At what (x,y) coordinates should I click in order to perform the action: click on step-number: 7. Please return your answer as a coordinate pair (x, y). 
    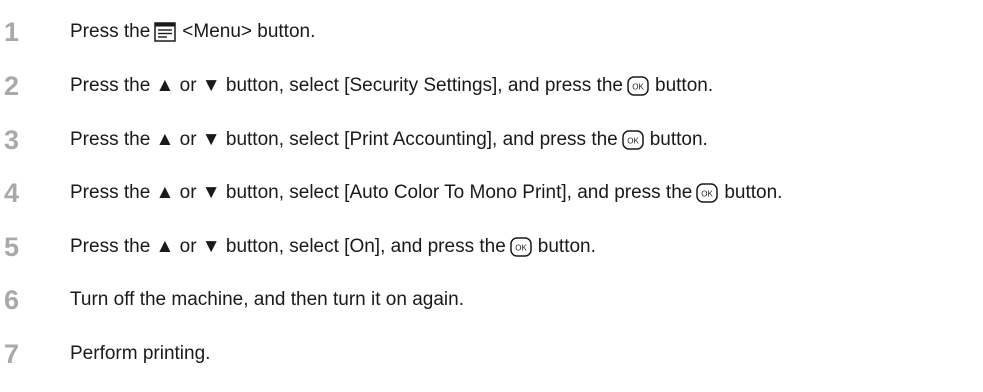
    Looking at the image, I should click on (12, 354).